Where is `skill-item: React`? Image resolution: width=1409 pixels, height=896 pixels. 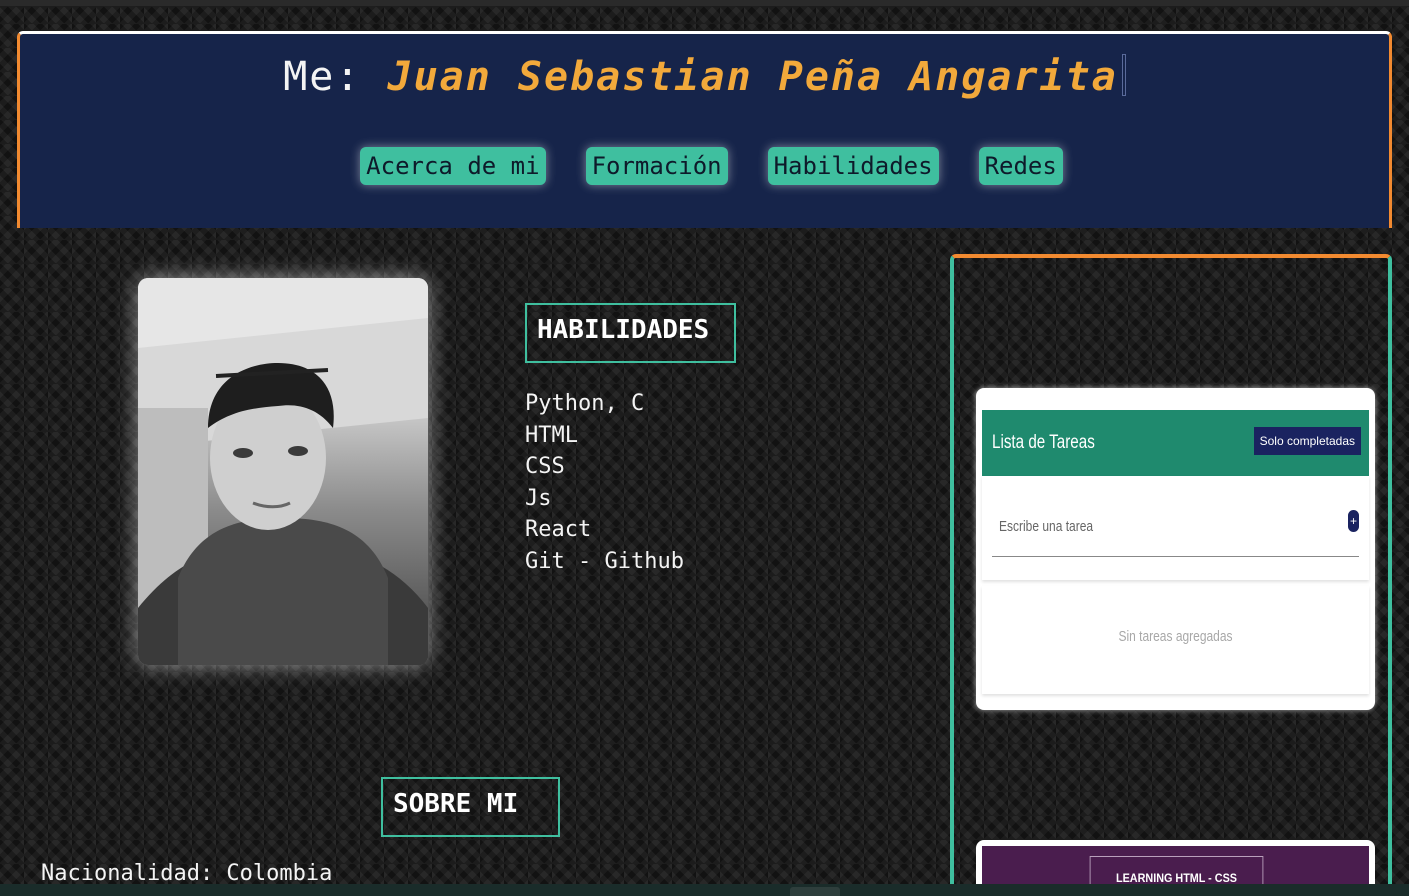
skill-item: React is located at coordinates (558, 530).